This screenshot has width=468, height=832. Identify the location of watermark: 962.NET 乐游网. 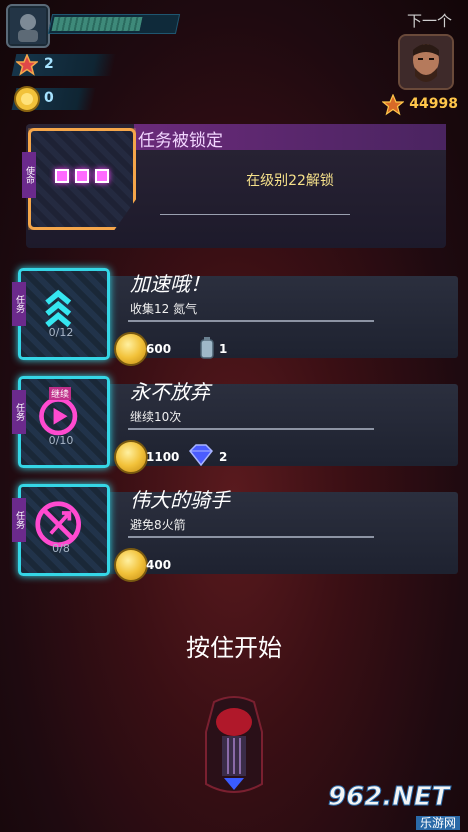
(394, 806).